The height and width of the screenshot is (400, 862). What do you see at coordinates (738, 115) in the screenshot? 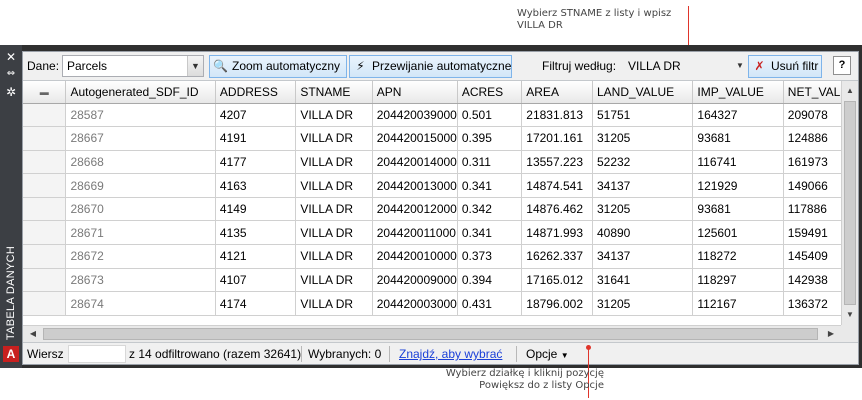
I see `table-cell: 164327` at bounding box center [738, 115].